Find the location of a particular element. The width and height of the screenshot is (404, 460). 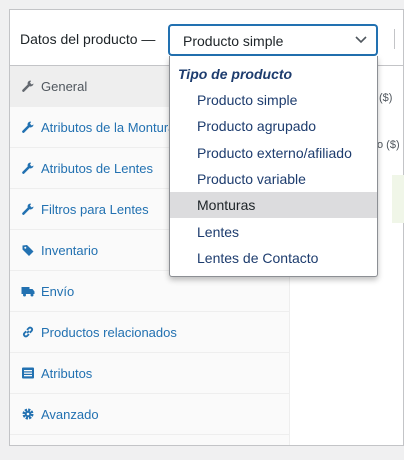

product-type-select-value: Producto simple is located at coordinates (233, 41).